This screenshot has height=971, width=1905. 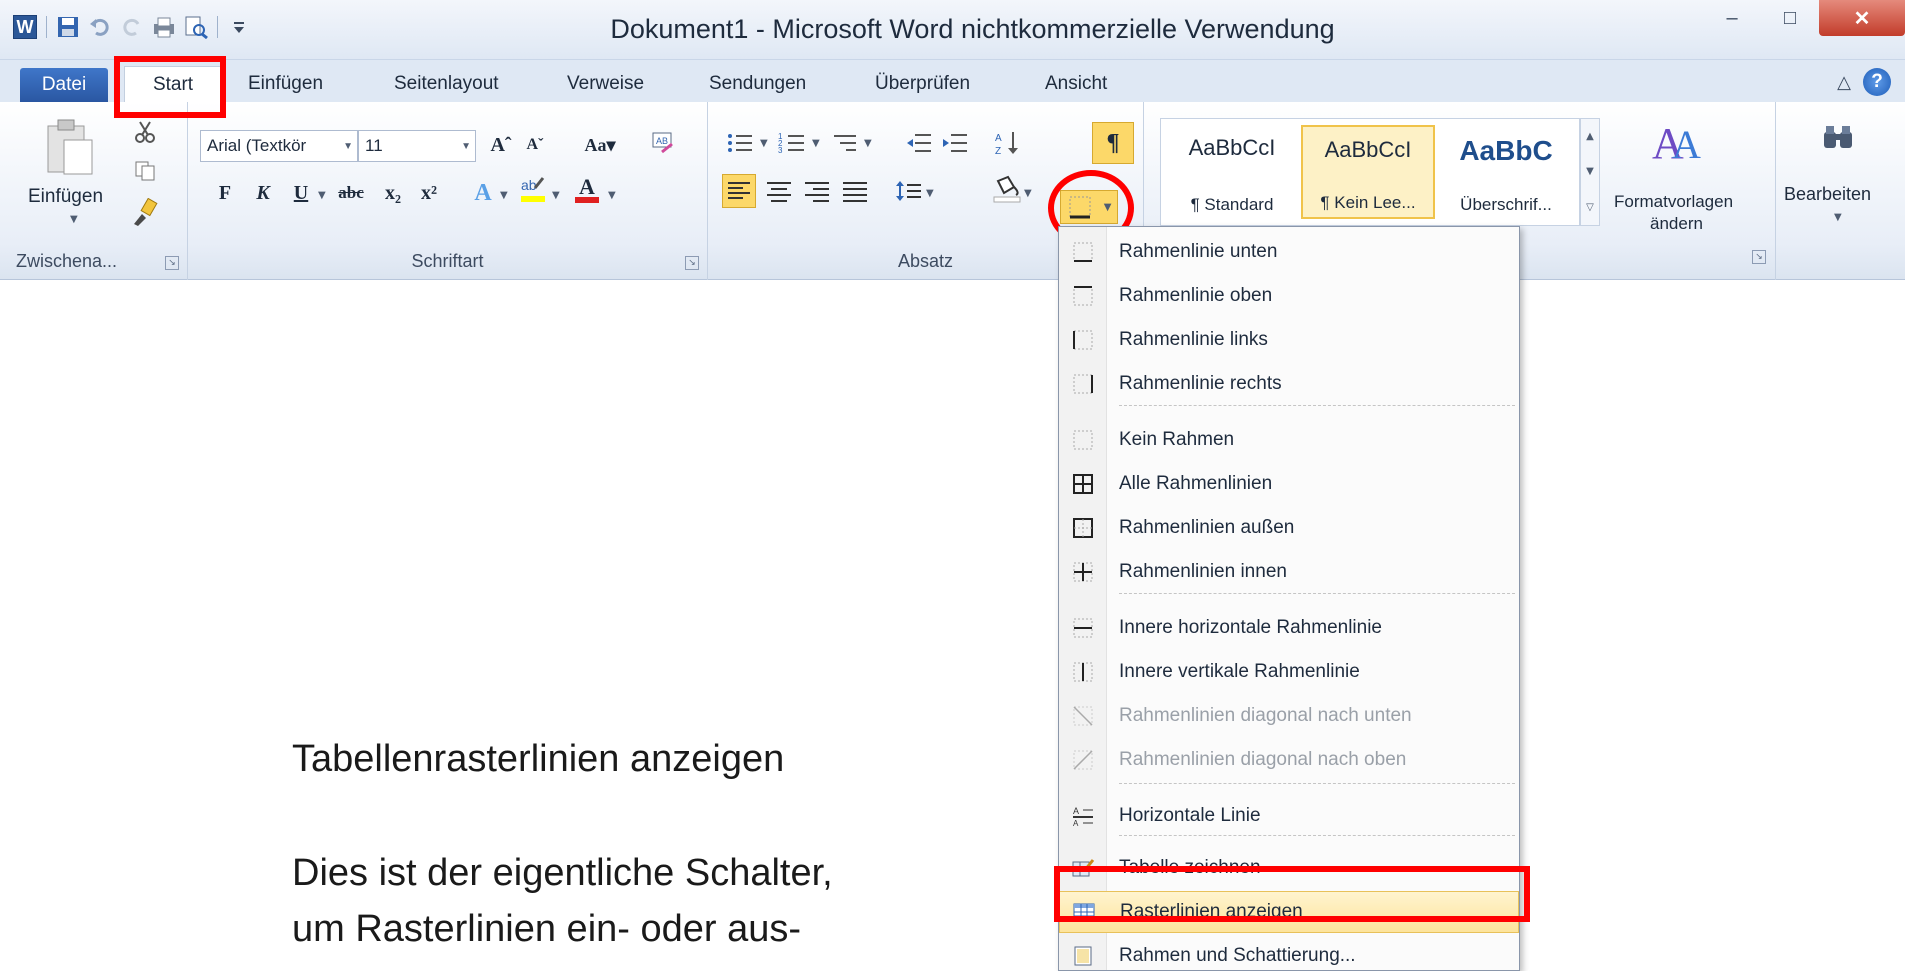 I want to click on font-name-select: Arial (Textkör ▼, so click(x=279, y=146).